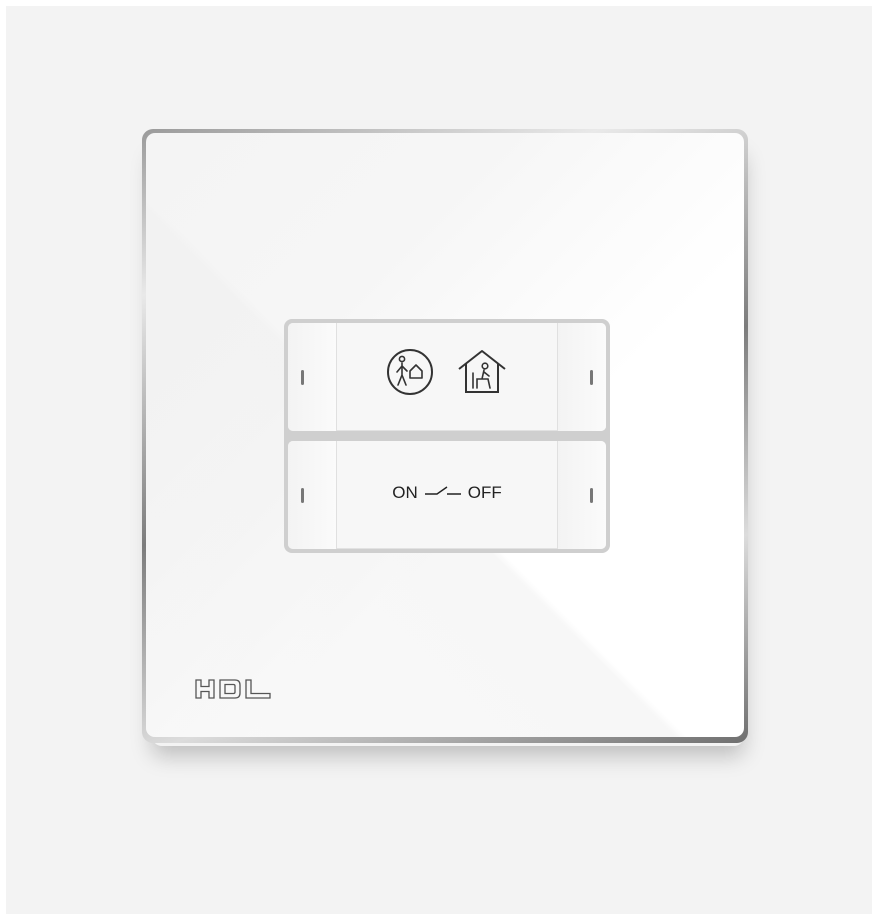 The width and height of the screenshot is (878, 919). I want to click on person-at-home-icon, so click(482, 374).